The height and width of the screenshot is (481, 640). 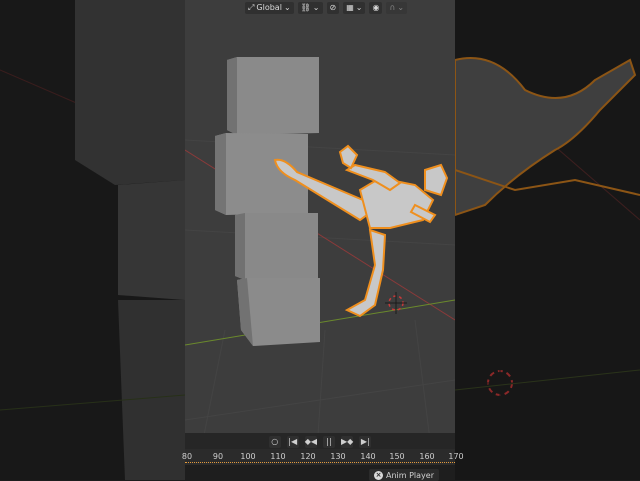 I want to click on prev-keyframe-button: ◆◀, so click(x=310, y=441).